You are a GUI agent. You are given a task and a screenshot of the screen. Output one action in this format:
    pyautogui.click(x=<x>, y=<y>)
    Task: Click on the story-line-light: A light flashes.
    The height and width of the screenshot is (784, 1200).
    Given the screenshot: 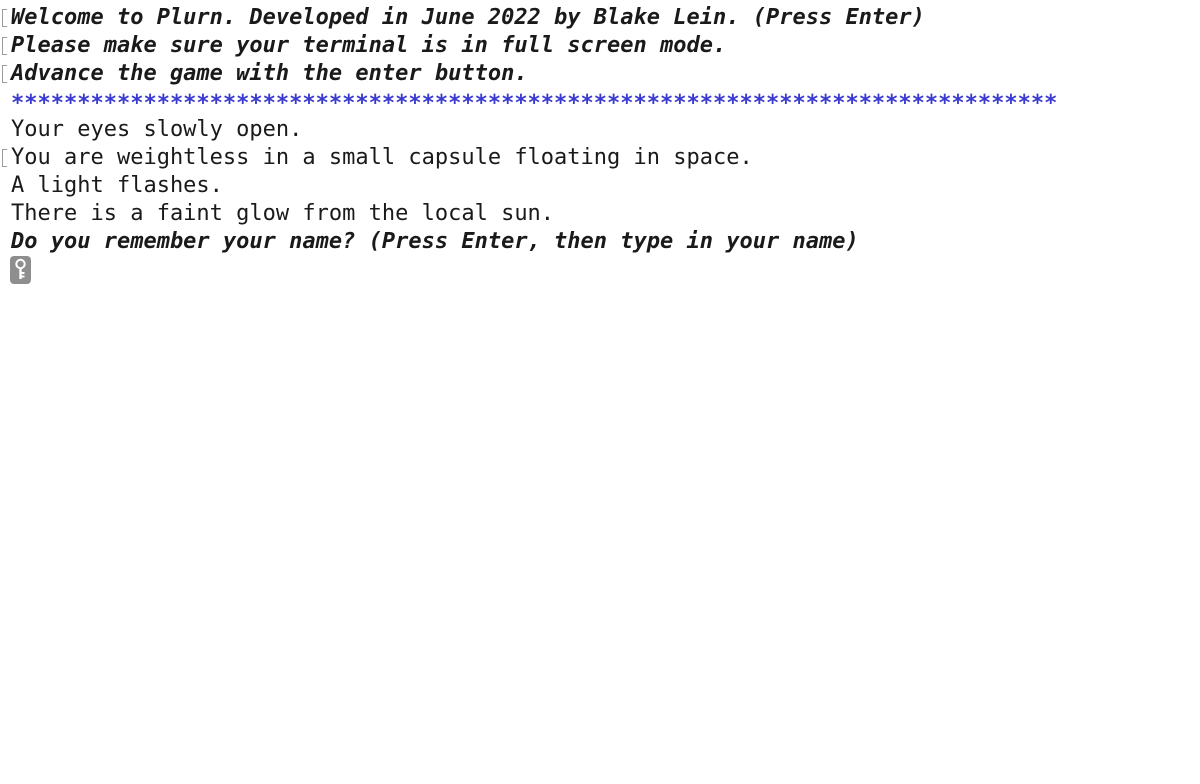 What is the action you would take?
    pyautogui.click(x=117, y=185)
    